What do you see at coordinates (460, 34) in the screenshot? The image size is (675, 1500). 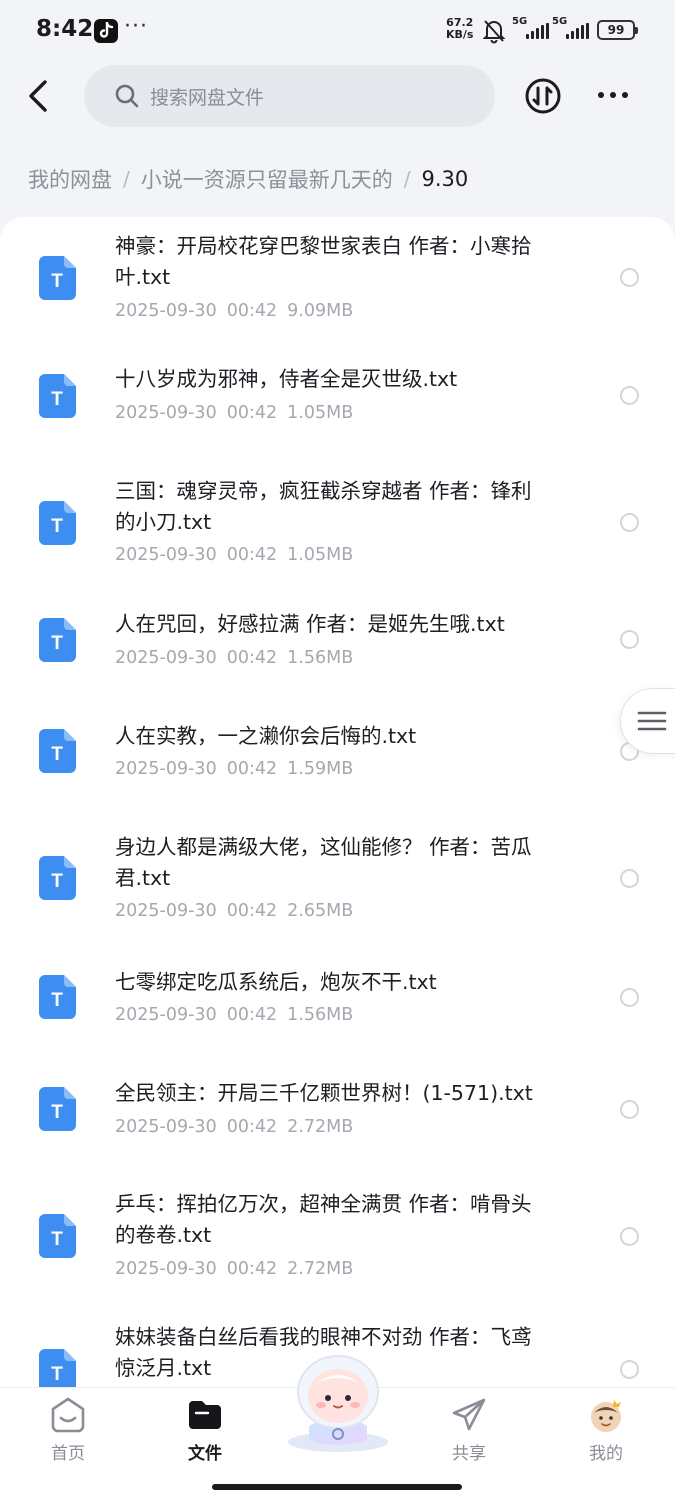 I see `network-speed-unit: KB/s` at bounding box center [460, 34].